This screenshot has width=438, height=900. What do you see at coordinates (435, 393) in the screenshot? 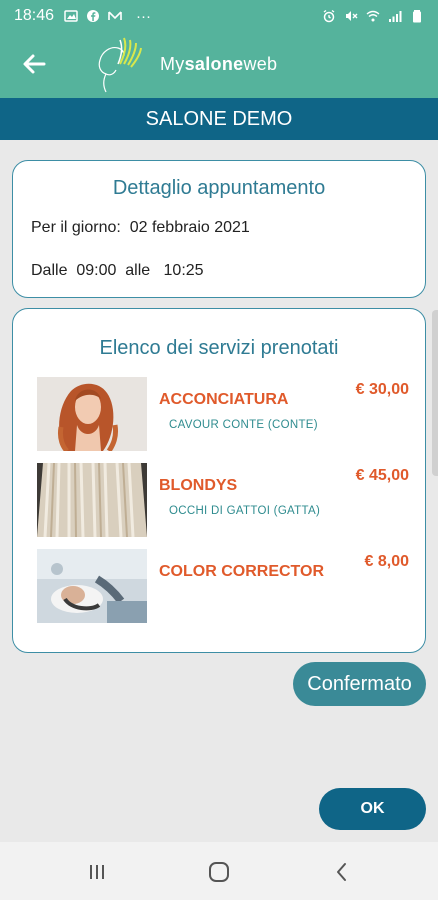
I see `edge-panel-handle` at bounding box center [435, 393].